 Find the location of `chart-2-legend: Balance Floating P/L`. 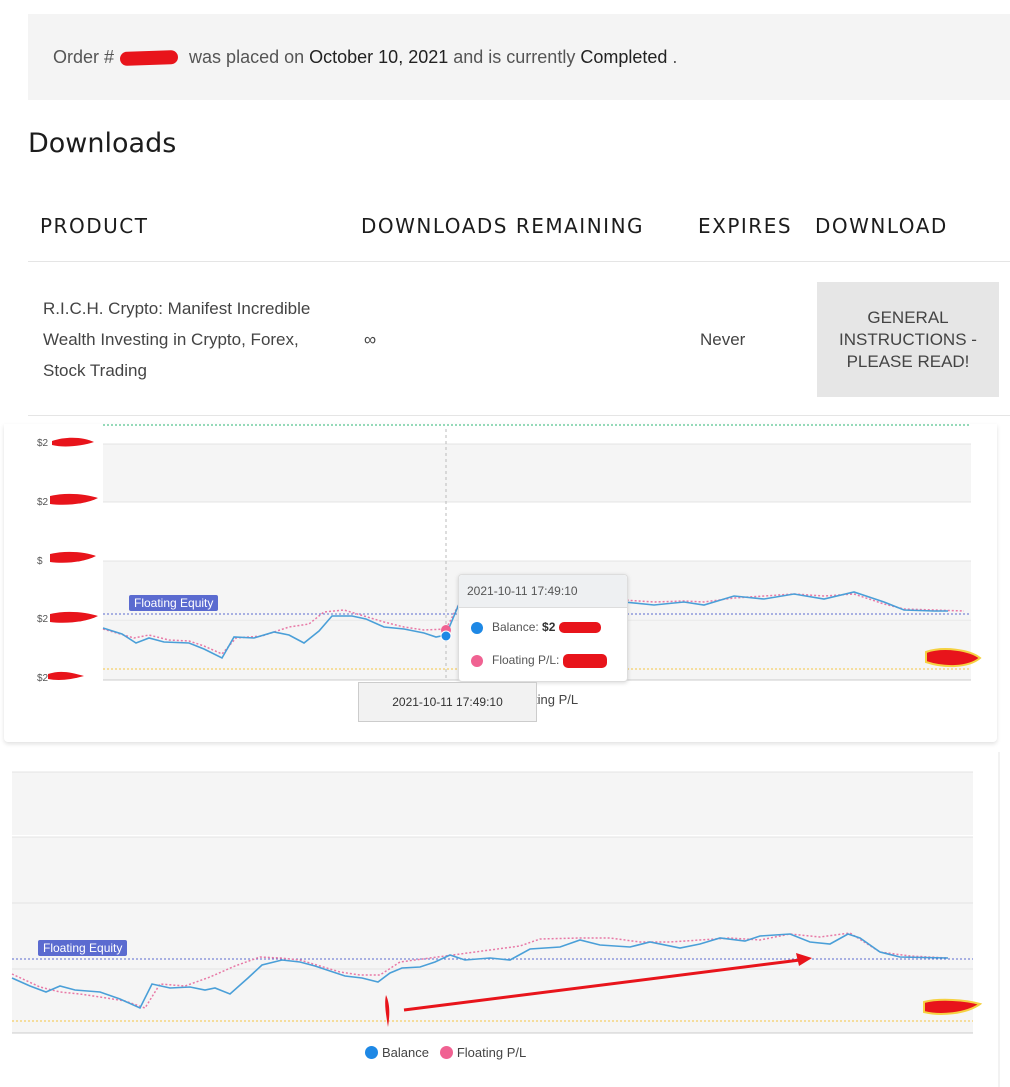

chart-2-legend: Balance Floating P/L is located at coordinates (445, 1052).